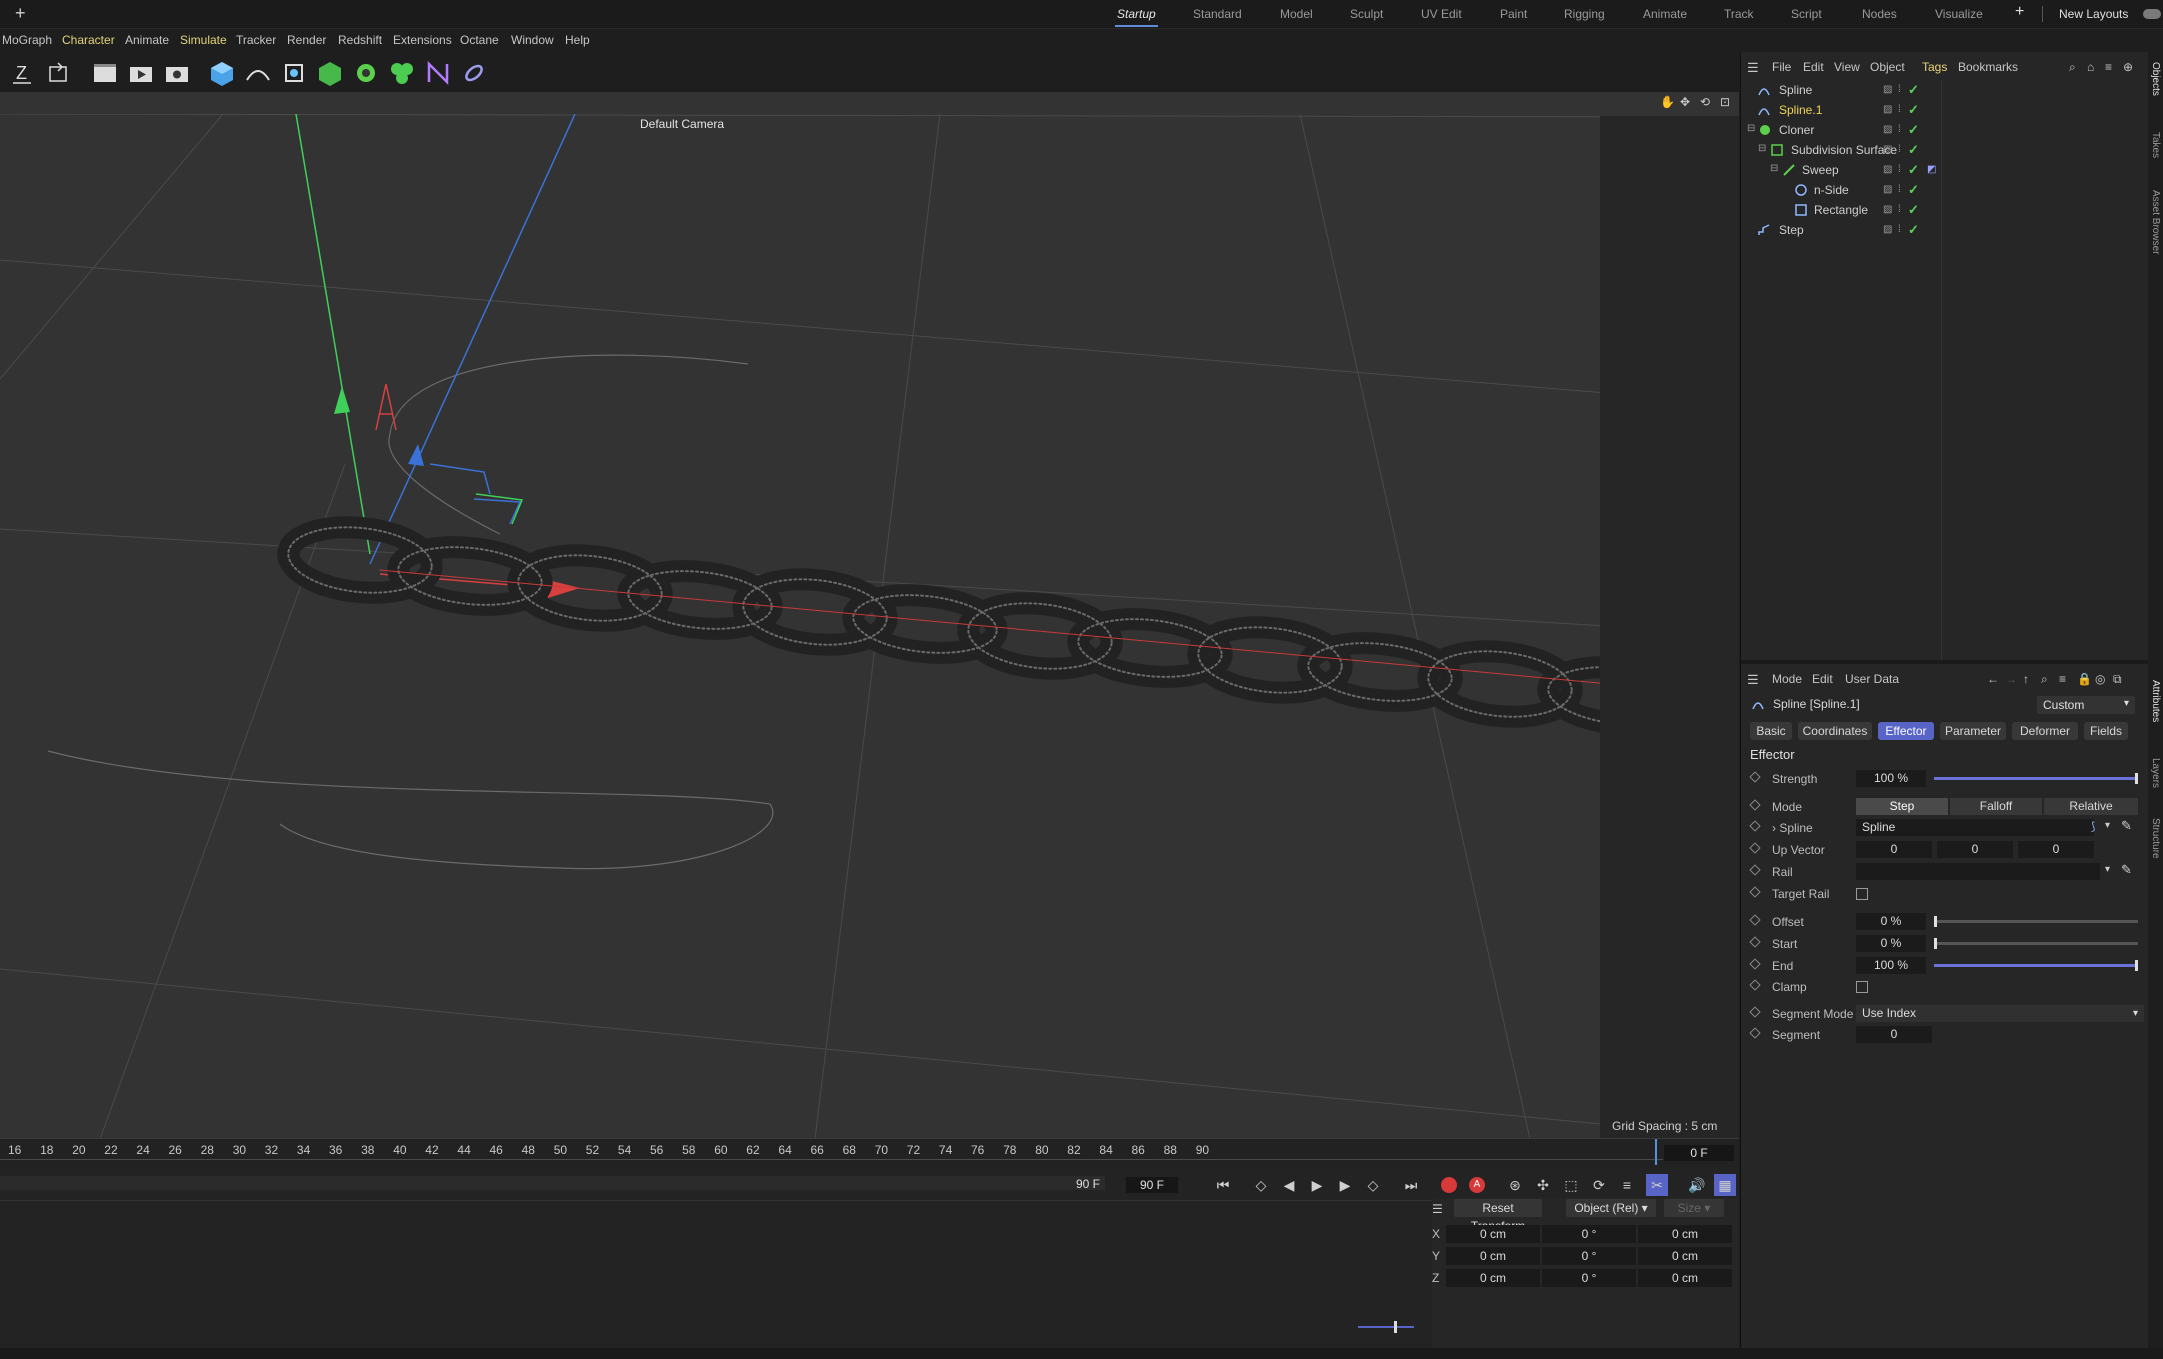 This screenshot has width=2163, height=1359. Describe the element at coordinates (1694, 1208) in the screenshot. I see `size-dropdown: Size ▾` at that location.